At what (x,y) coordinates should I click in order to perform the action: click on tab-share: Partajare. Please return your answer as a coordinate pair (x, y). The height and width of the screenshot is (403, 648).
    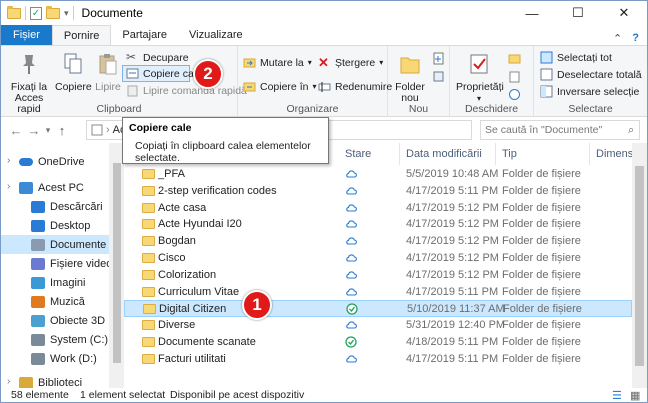
    Looking at the image, I should click on (144, 35).